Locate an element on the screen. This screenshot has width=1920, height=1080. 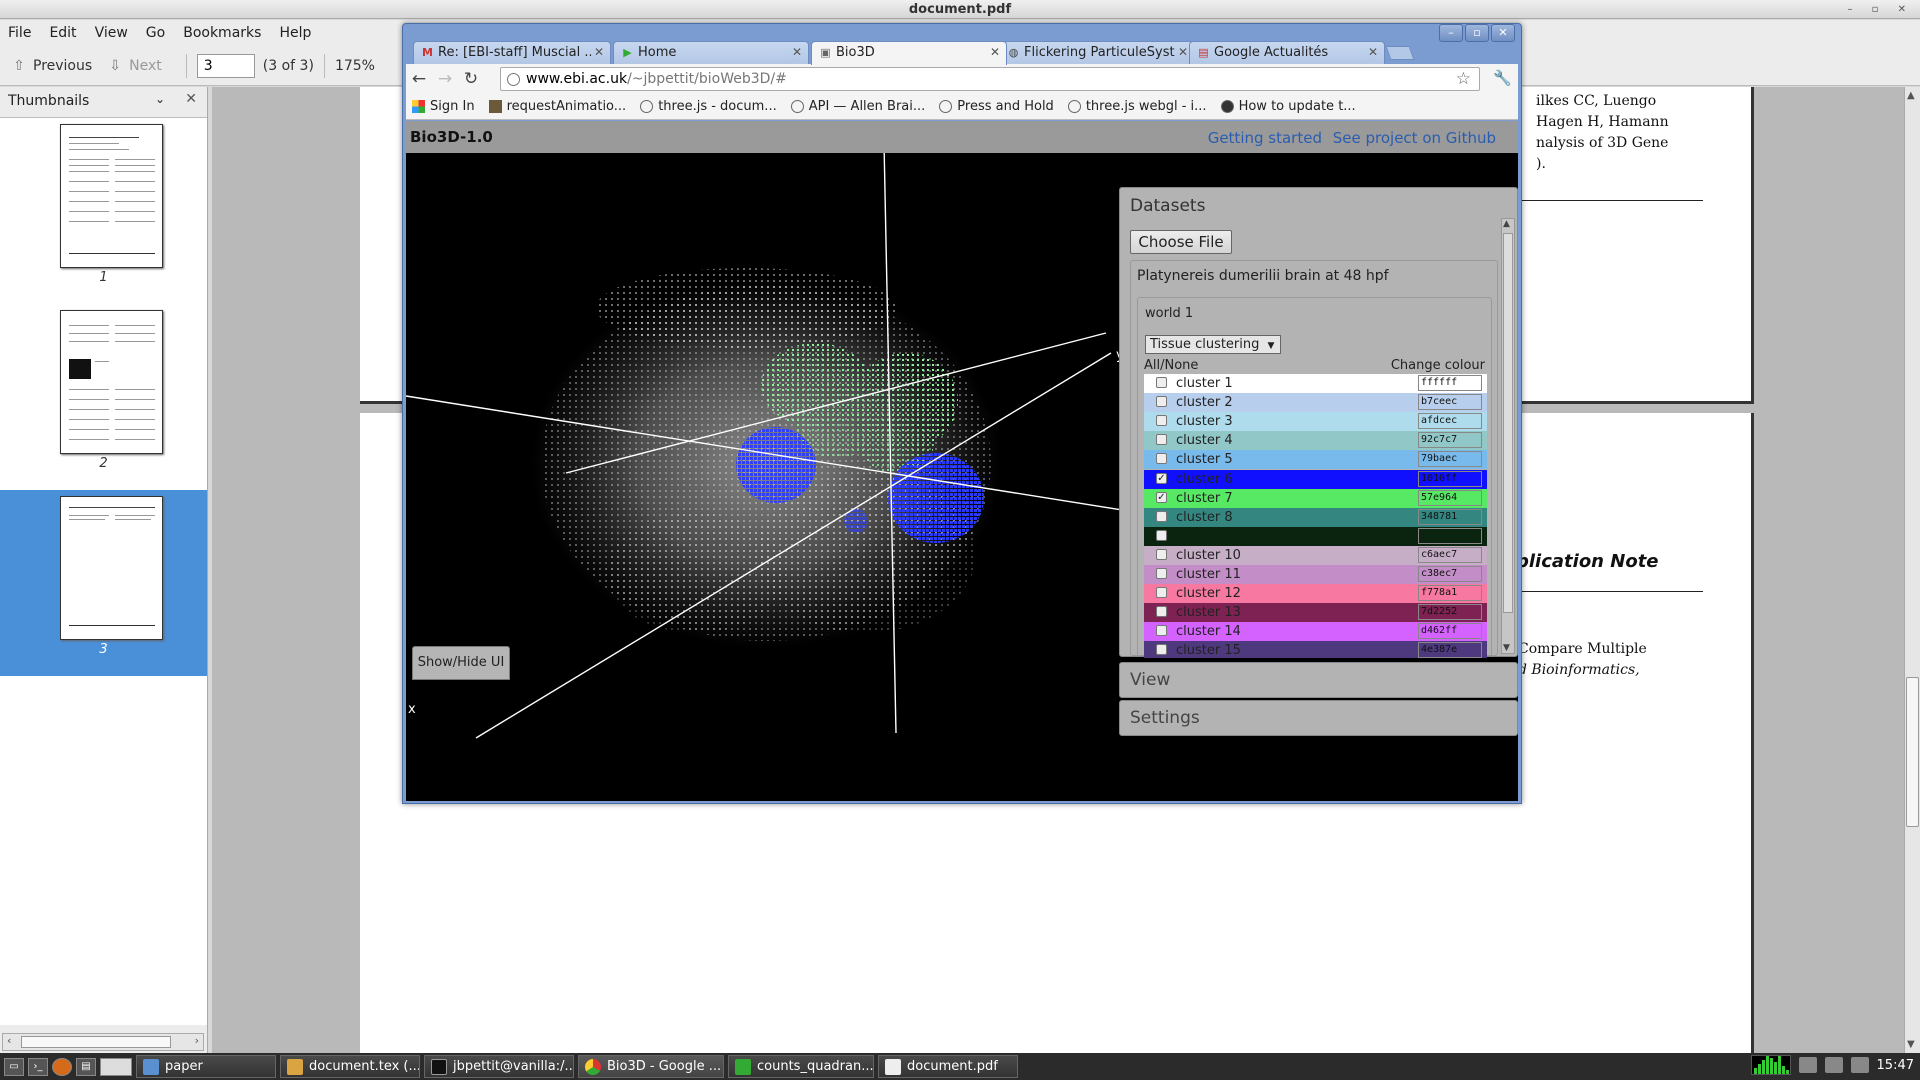
bookmark-sign-in: Sign In is located at coordinates (443, 106).